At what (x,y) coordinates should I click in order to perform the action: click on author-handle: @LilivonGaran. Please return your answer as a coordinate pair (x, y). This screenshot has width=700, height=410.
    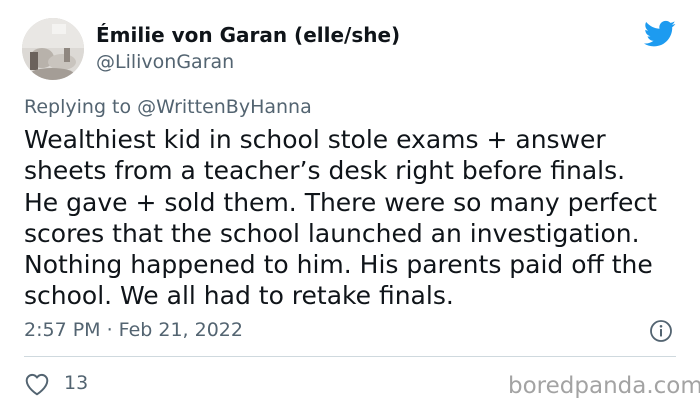
    Looking at the image, I should click on (165, 62).